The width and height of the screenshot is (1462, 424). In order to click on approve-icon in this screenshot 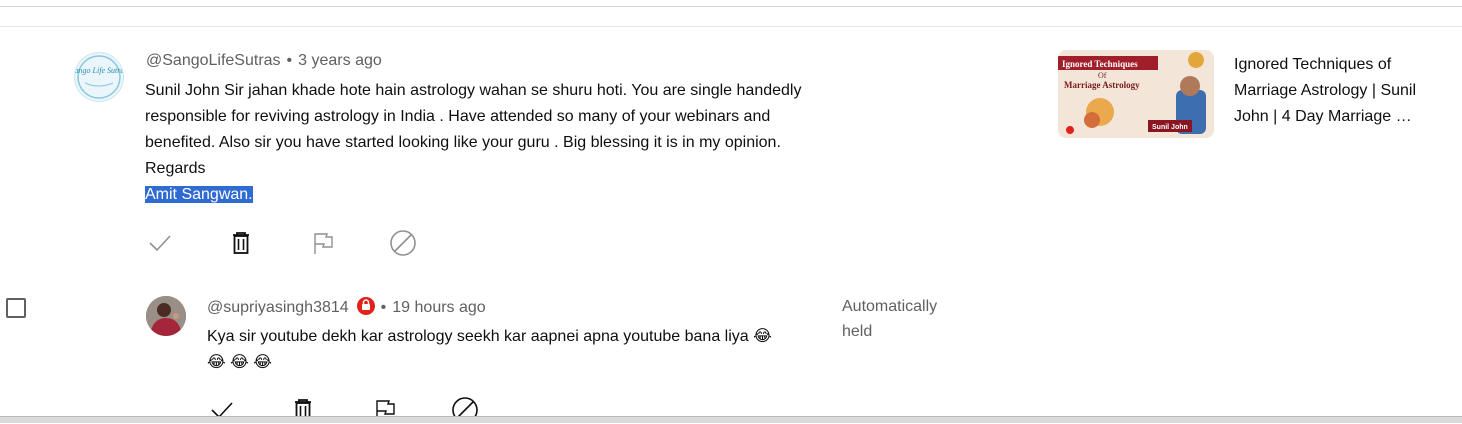, I will do `click(160, 243)`.